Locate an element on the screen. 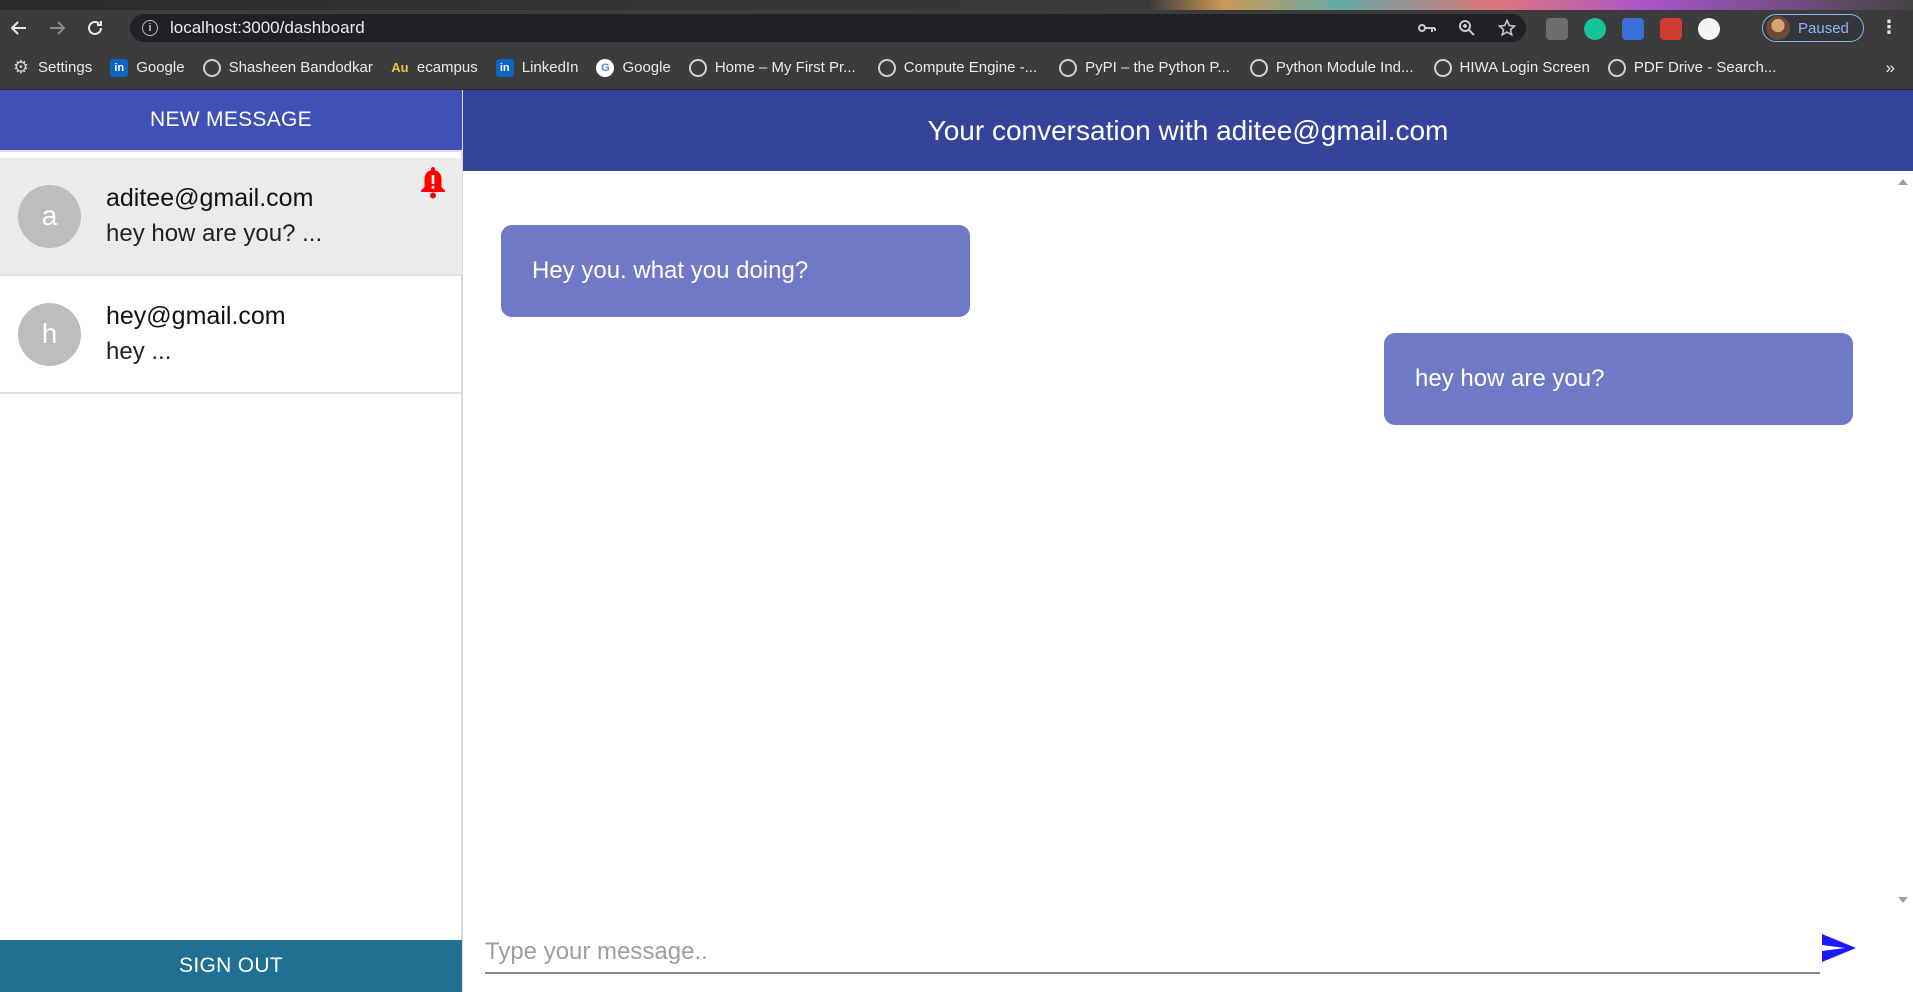  profile-button: Paused is located at coordinates (1813, 28).